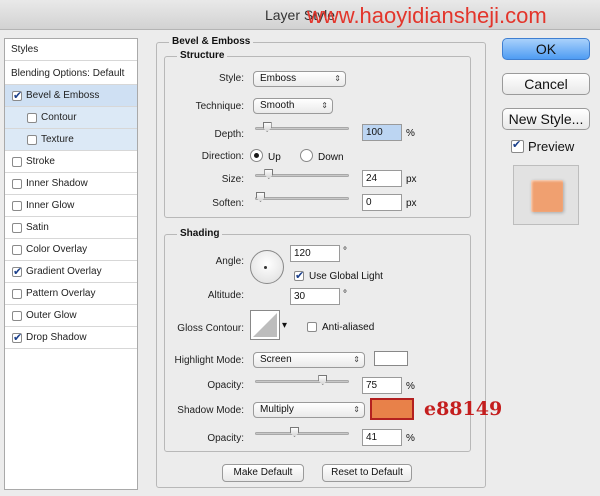 This screenshot has height=496, width=600. What do you see at coordinates (345, 294) in the screenshot?
I see `altitude-unit: °` at bounding box center [345, 294].